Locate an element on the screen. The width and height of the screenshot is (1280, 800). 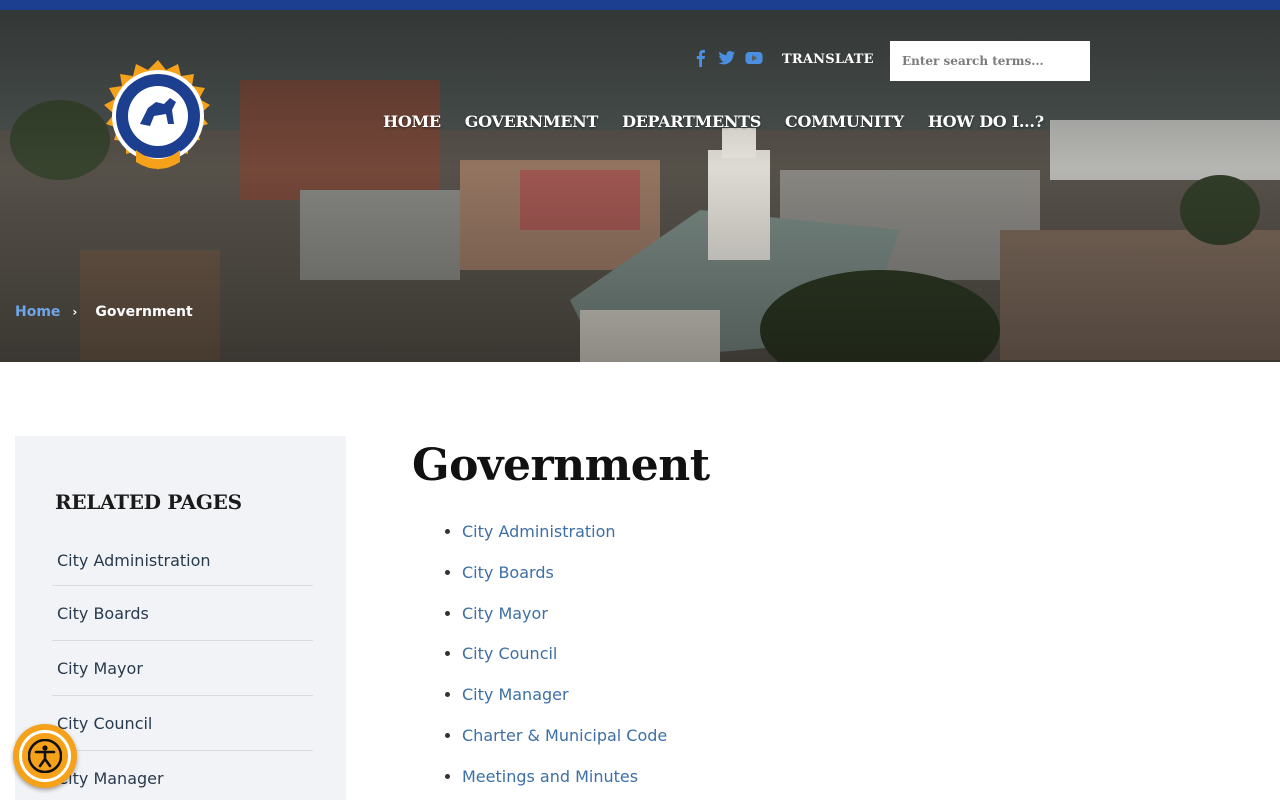
social-links is located at coordinates (728, 58).